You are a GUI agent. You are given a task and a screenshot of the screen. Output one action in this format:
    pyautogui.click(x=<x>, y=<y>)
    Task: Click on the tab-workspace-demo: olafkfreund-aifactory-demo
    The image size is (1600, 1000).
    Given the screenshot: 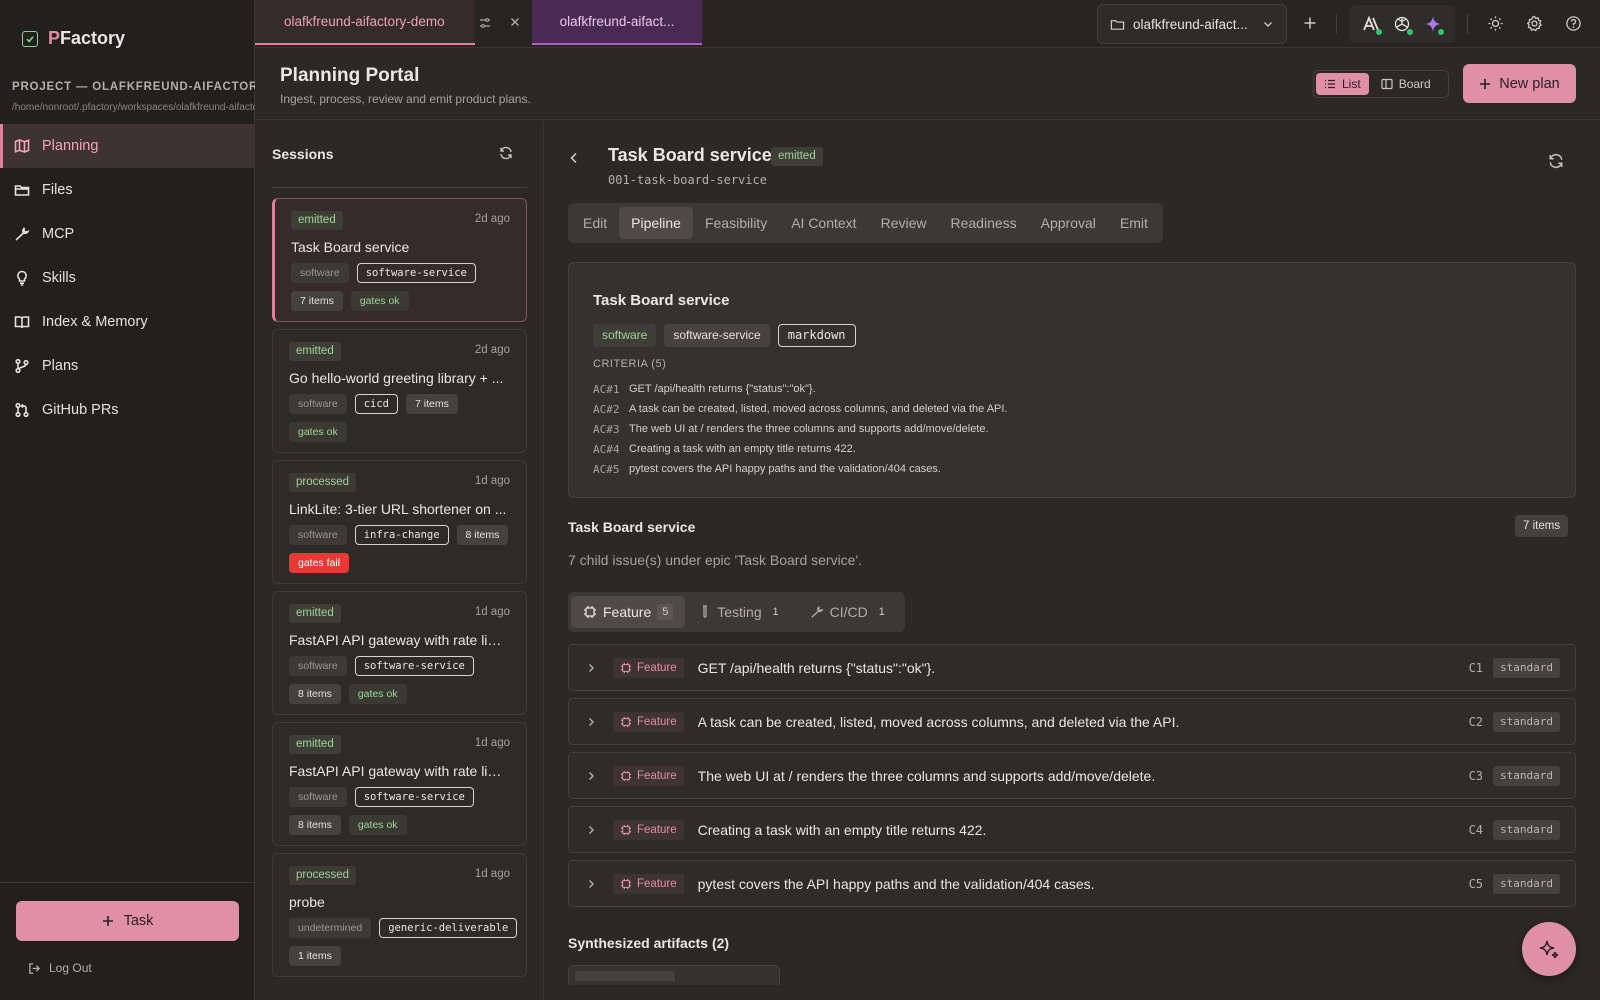 What is the action you would take?
    pyautogui.click(x=365, y=22)
    